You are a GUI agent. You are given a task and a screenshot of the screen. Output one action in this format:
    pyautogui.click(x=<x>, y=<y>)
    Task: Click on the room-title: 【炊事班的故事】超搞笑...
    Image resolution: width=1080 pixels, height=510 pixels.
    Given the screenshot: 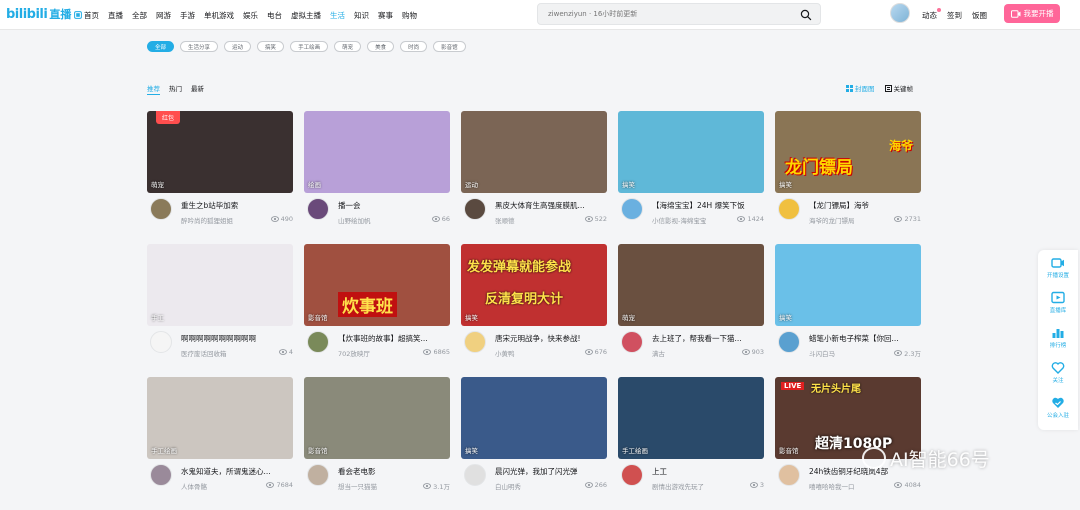 What is the action you would take?
    pyautogui.click(x=394, y=338)
    